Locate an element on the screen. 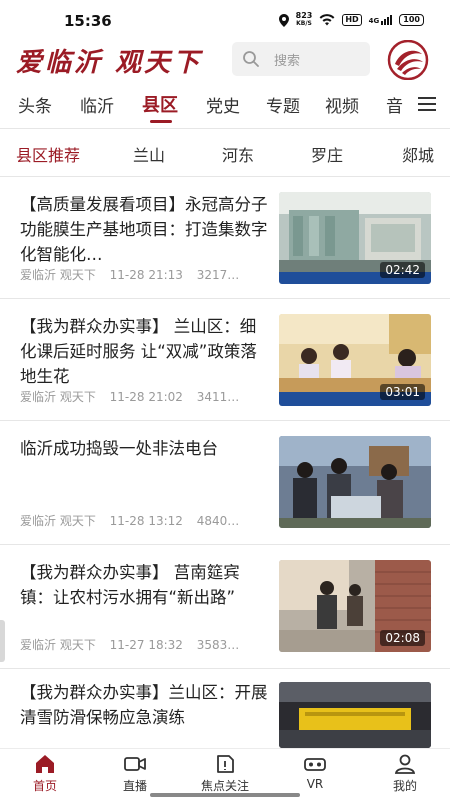 Image resolution: width=450 pixels, height=800 pixels. active-tab-indicator is located at coordinates (161, 121).